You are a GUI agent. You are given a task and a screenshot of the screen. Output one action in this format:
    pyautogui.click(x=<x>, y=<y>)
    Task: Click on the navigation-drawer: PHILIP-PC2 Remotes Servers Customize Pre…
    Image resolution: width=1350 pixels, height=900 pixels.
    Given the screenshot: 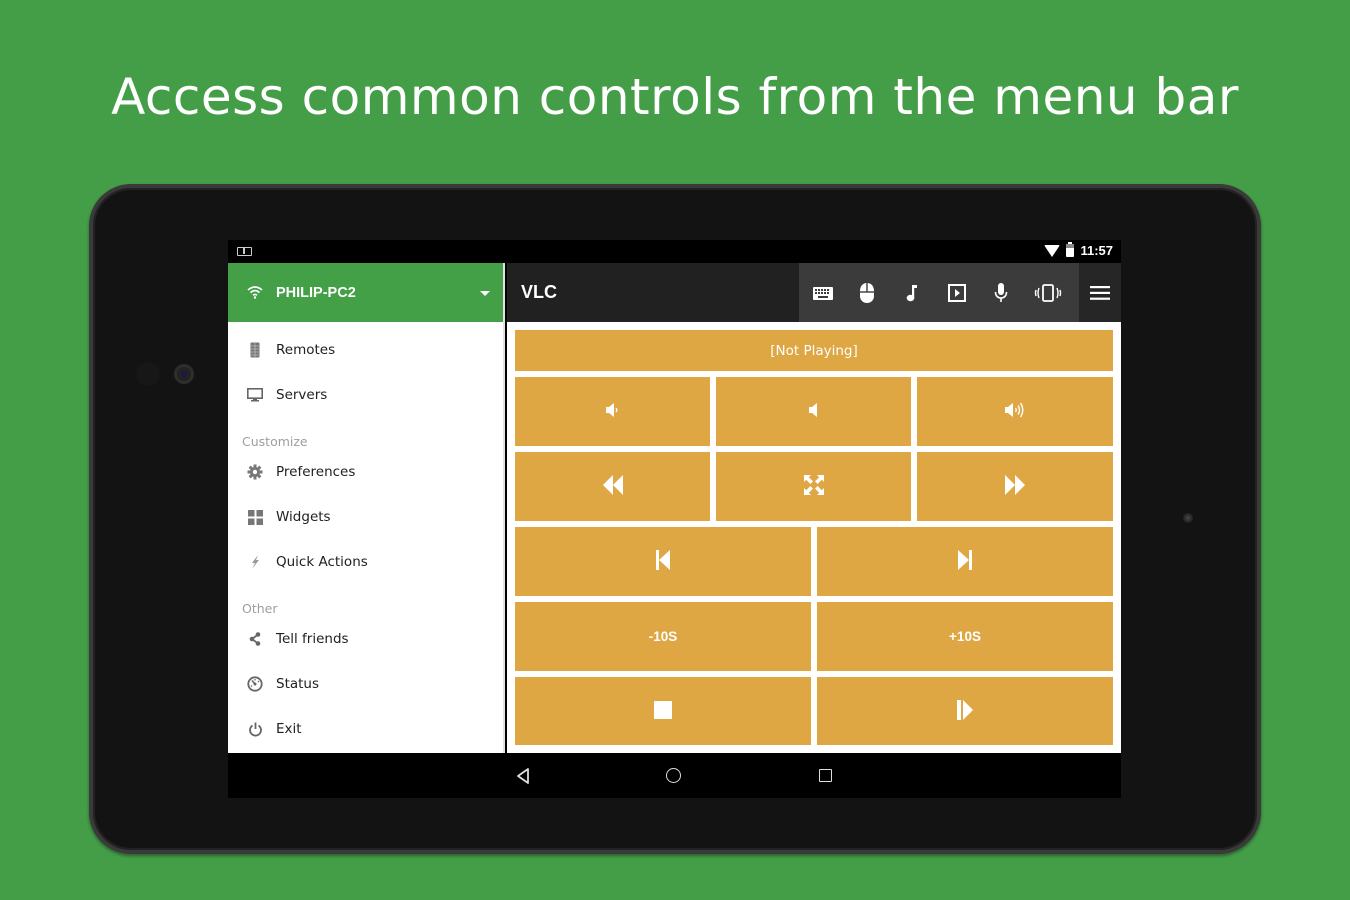 What is the action you would take?
    pyautogui.click(x=366, y=508)
    